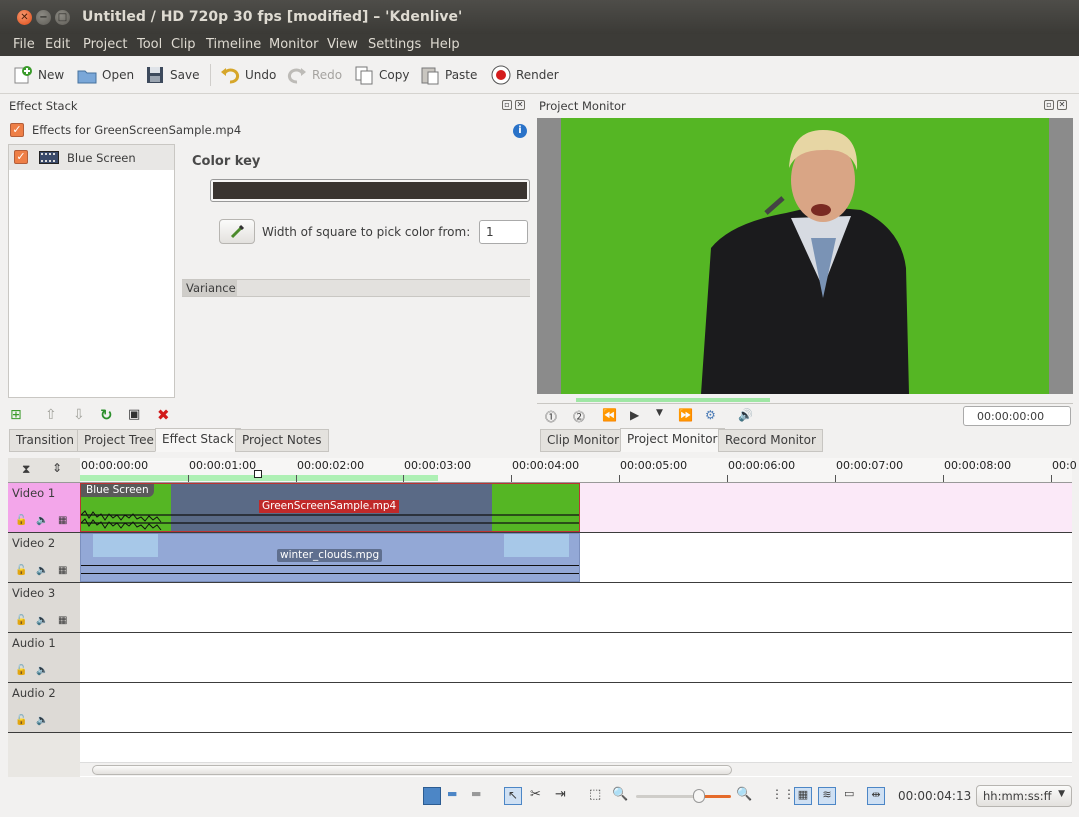 The width and height of the screenshot is (1079, 817). Describe the element at coordinates (43, 17) in the screenshot. I see `minimize-window-button: −` at that location.